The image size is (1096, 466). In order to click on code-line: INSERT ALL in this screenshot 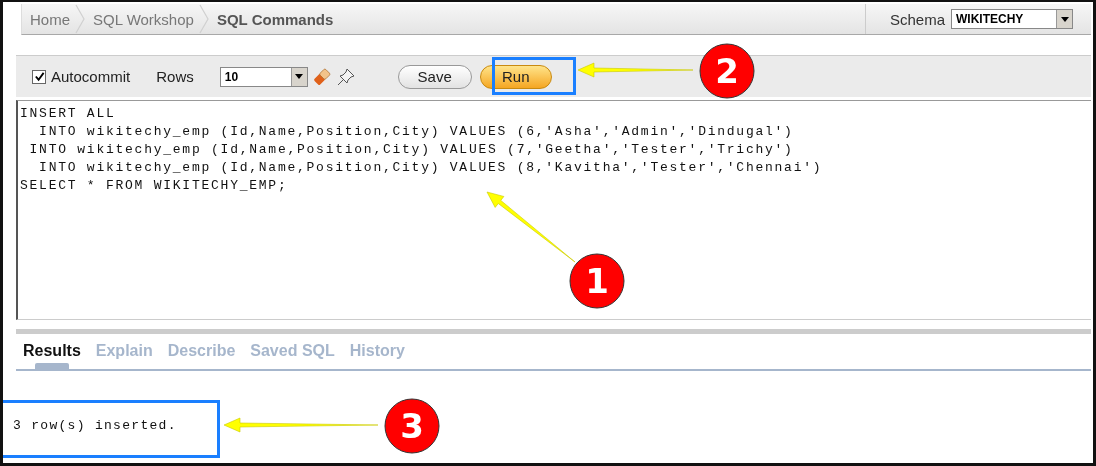, I will do `click(68, 114)`.